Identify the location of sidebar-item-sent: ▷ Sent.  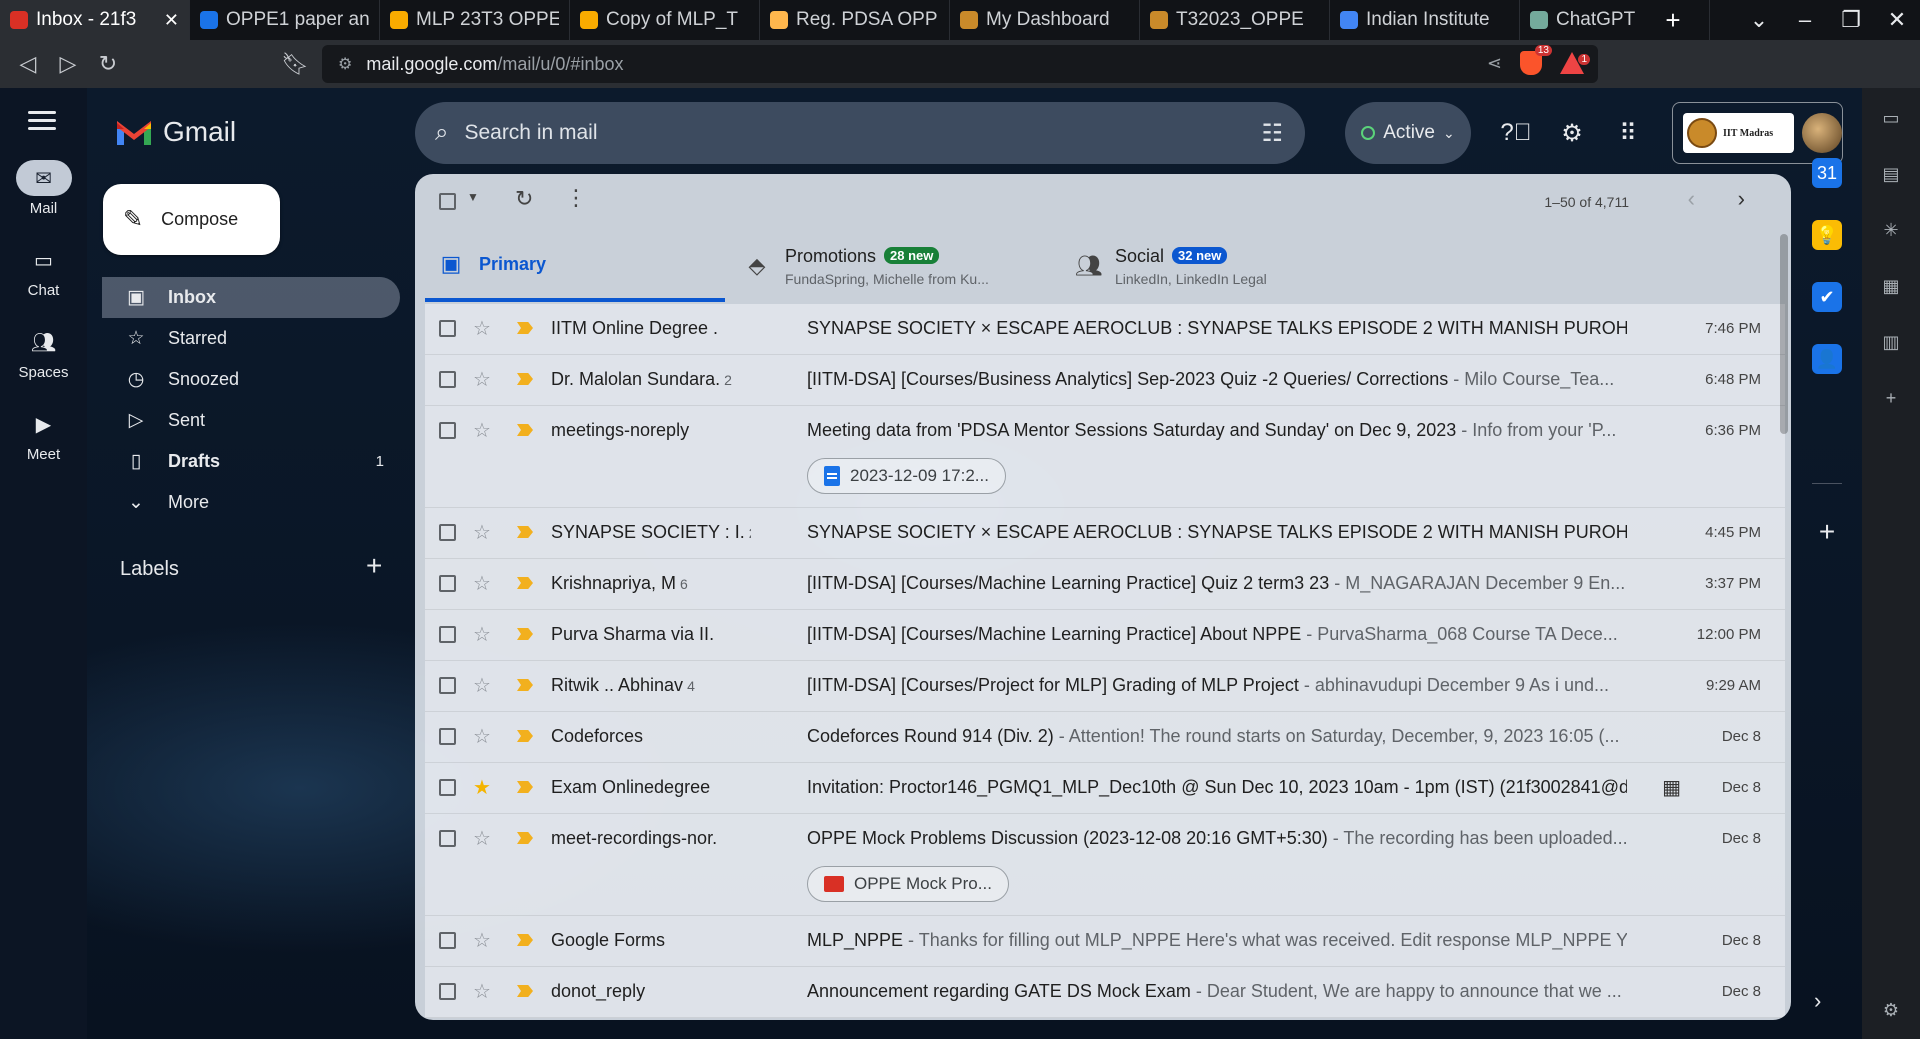
(251, 420).